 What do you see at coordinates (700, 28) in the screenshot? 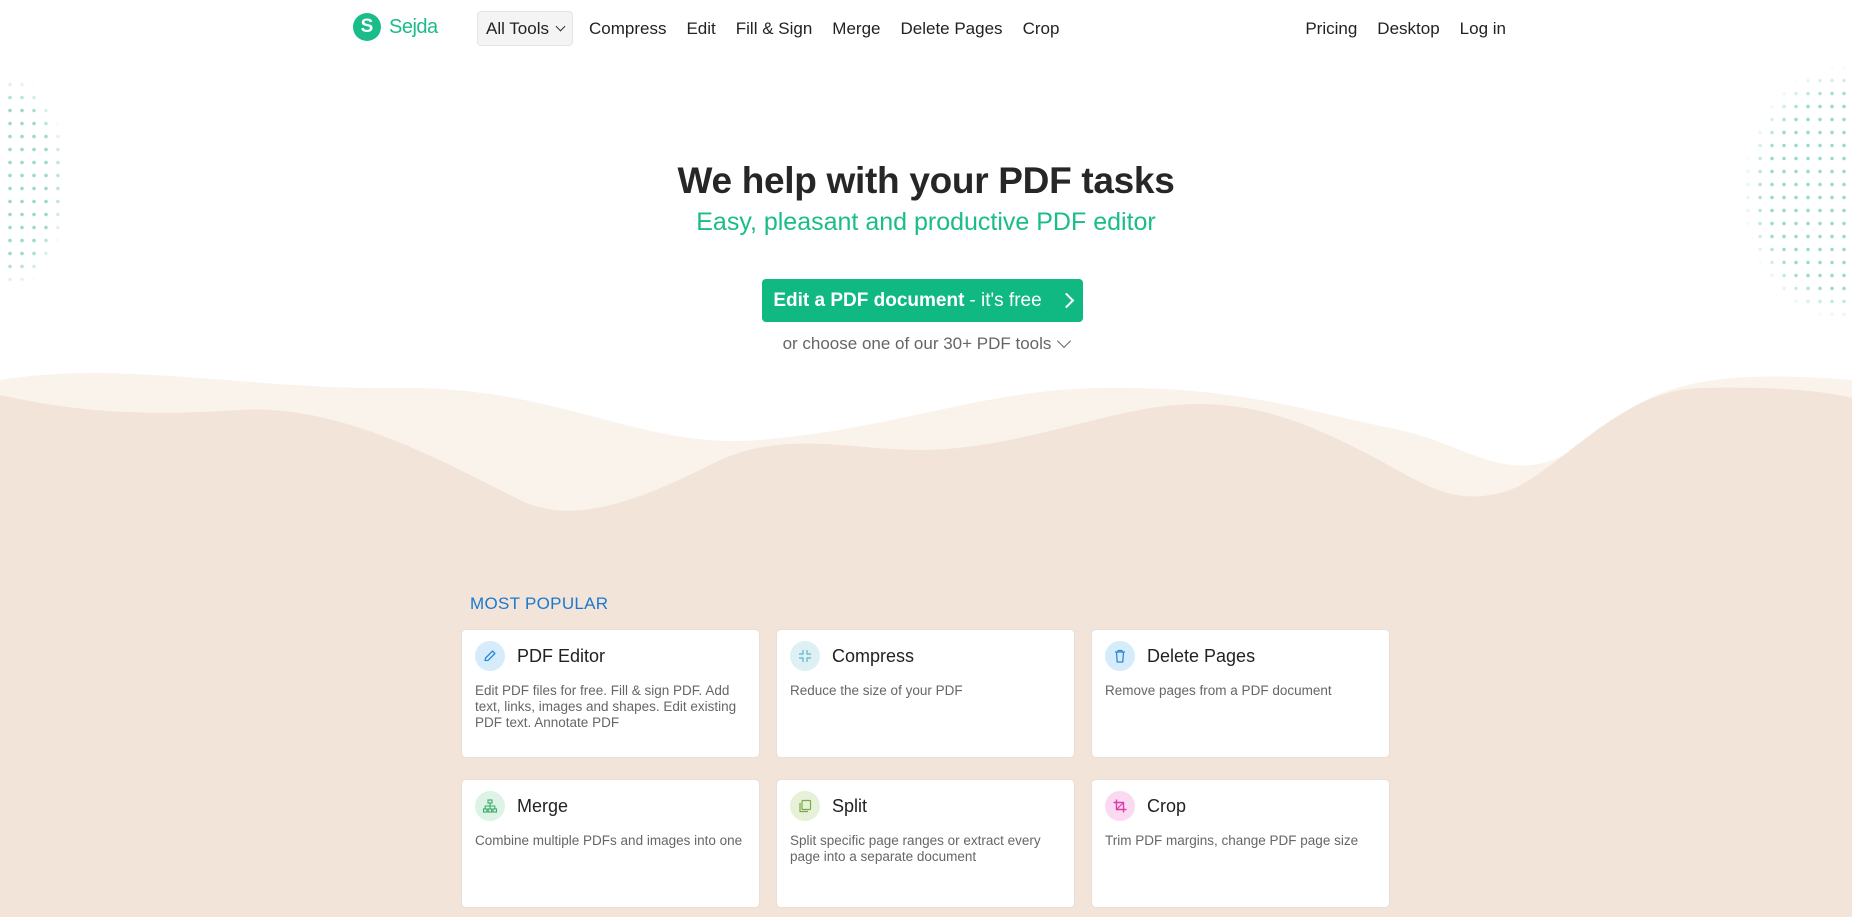
I see `nav-link-edit: Edit` at bounding box center [700, 28].